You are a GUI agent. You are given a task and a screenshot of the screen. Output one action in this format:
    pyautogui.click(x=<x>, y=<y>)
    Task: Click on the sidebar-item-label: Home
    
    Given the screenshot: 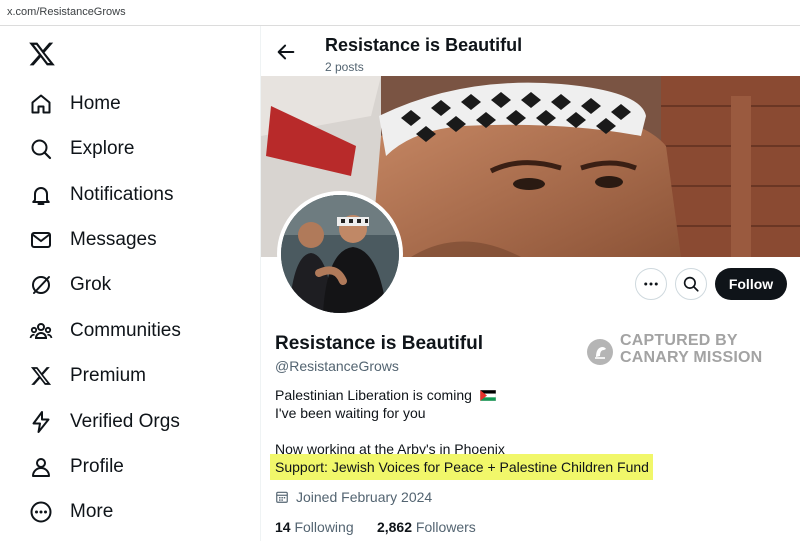 What is the action you would take?
    pyautogui.click(x=95, y=103)
    